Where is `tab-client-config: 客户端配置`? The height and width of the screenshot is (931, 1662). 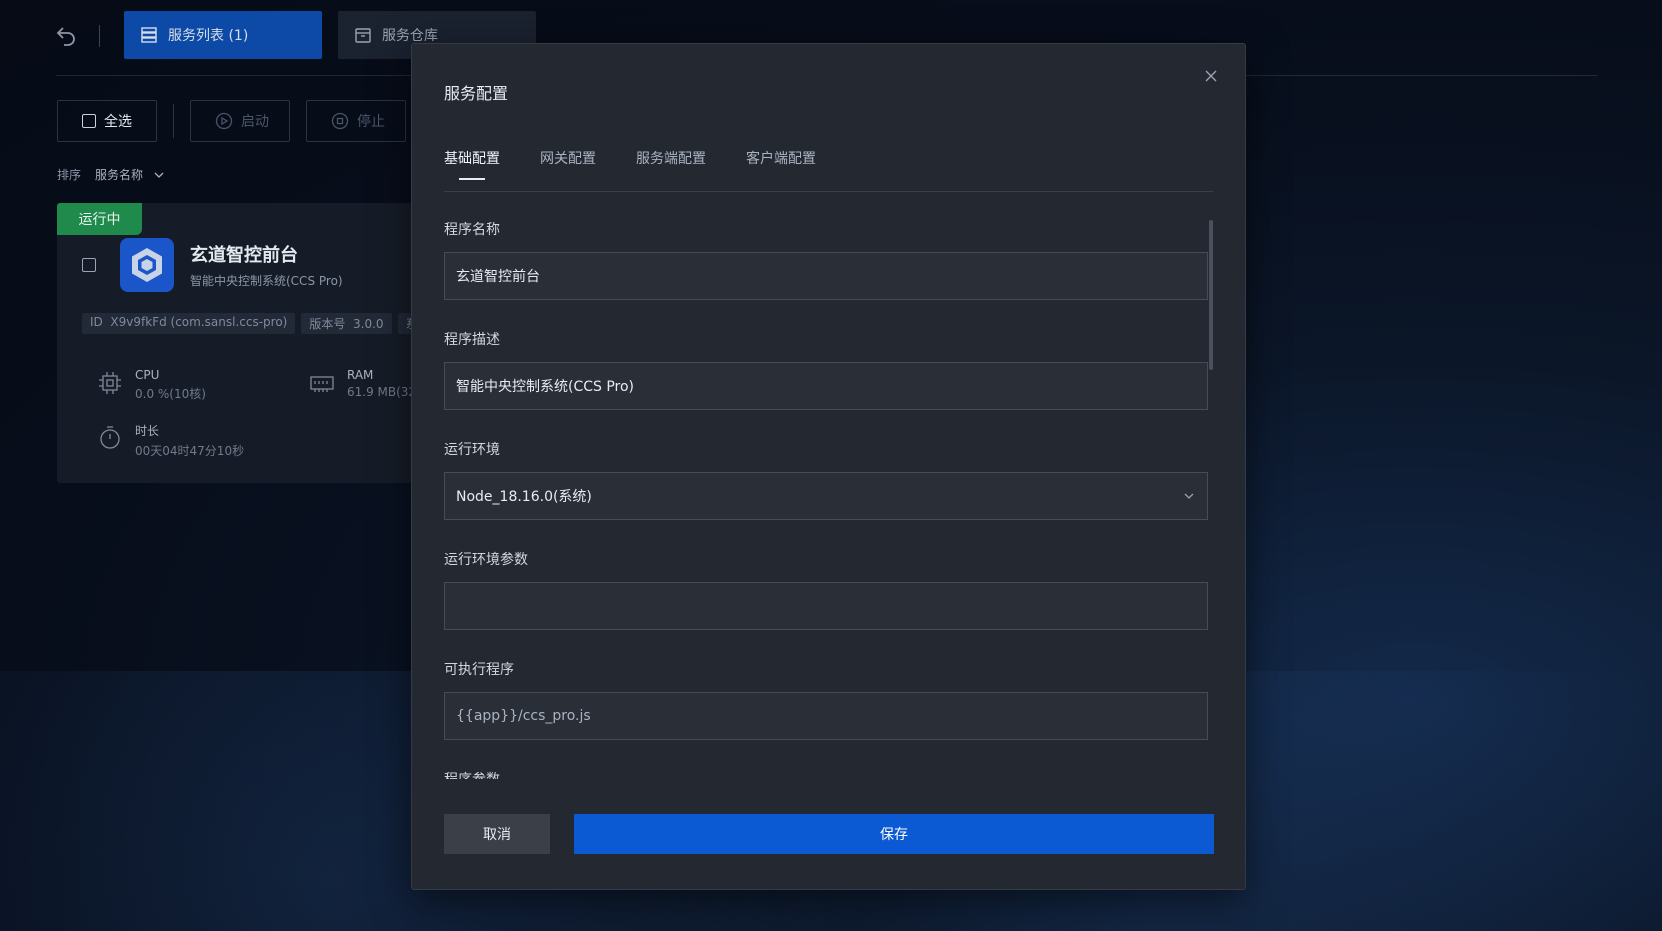
tab-client-config: 客户端配置 is located at coordinates (781, 170).